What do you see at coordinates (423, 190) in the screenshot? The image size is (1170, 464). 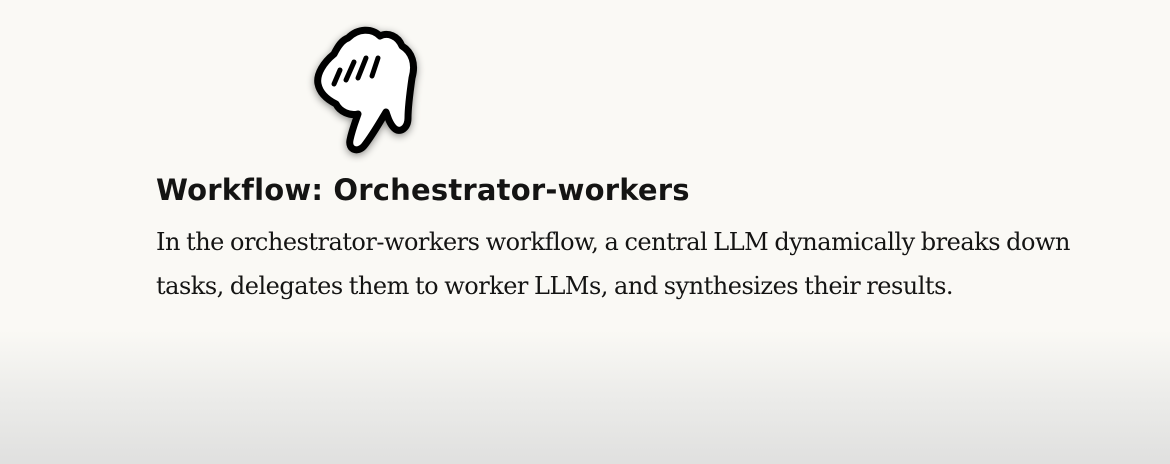 I see `section-title: Workflow: Orchestrator-workers` at bounding box center [423, 190].